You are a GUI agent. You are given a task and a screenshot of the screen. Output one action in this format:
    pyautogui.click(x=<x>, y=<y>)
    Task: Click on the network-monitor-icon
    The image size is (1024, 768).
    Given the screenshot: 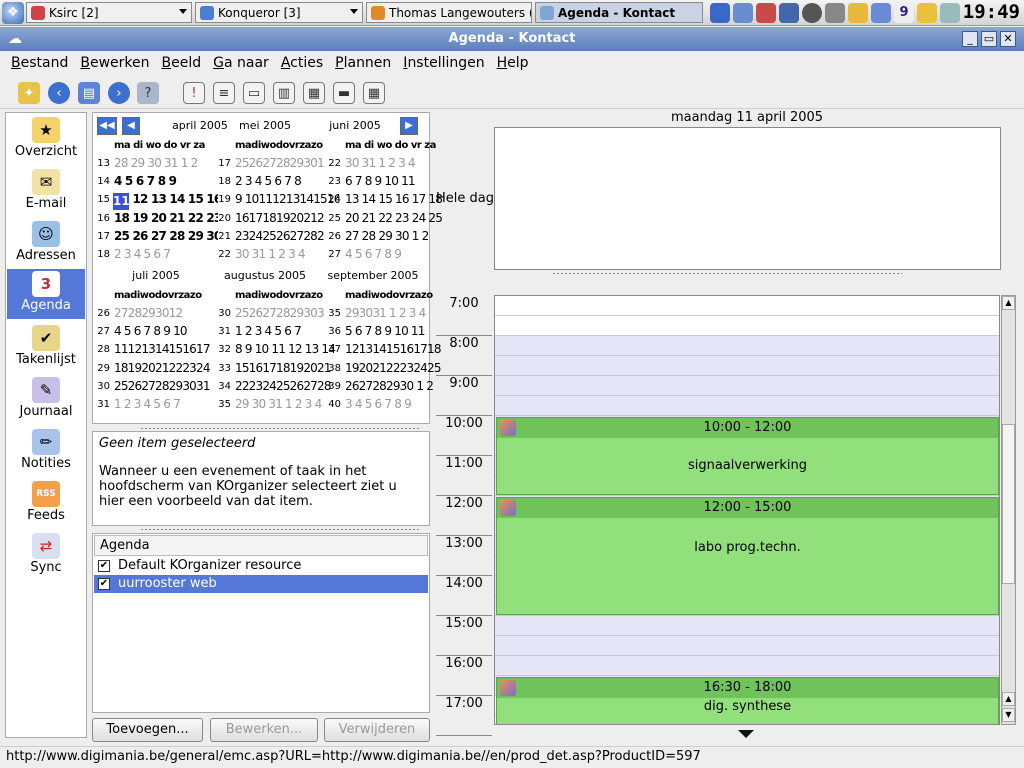 What is the action you would take?
    pyautogui.click(x=950, y=13)
    